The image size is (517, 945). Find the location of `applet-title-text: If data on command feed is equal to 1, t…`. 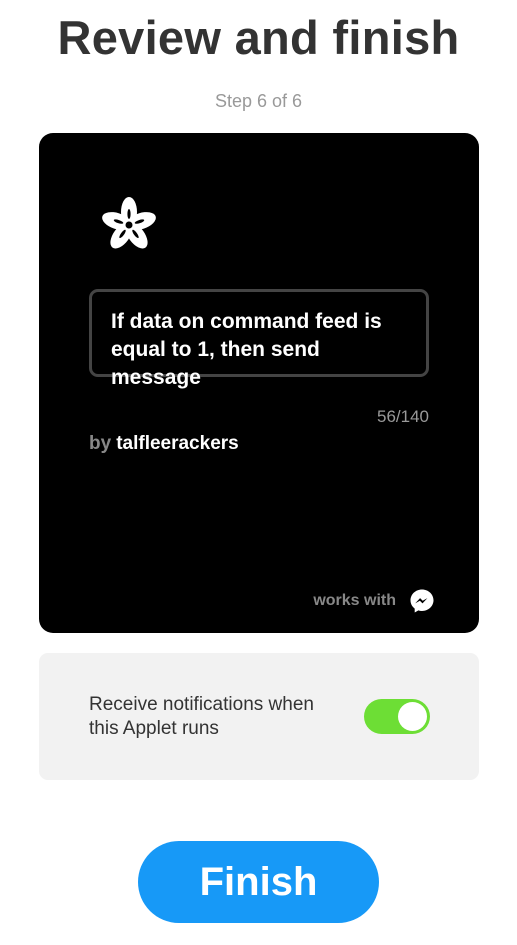

applet-title-text: If data on command feed is equal to 1, t… is located at coordinates (246, 349).